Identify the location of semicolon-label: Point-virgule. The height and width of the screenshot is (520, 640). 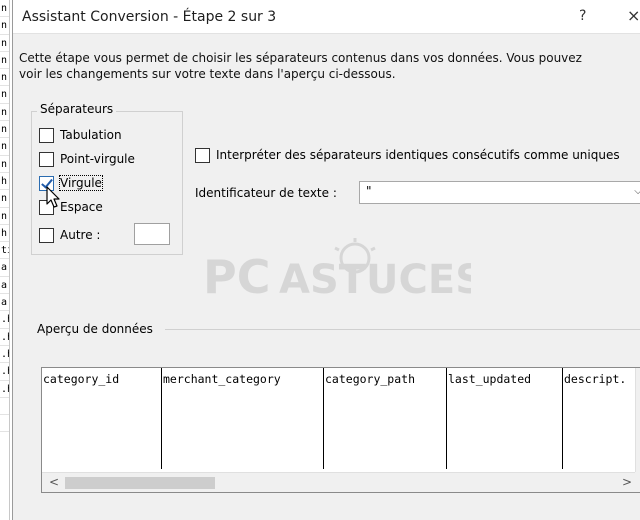
(97, 159).